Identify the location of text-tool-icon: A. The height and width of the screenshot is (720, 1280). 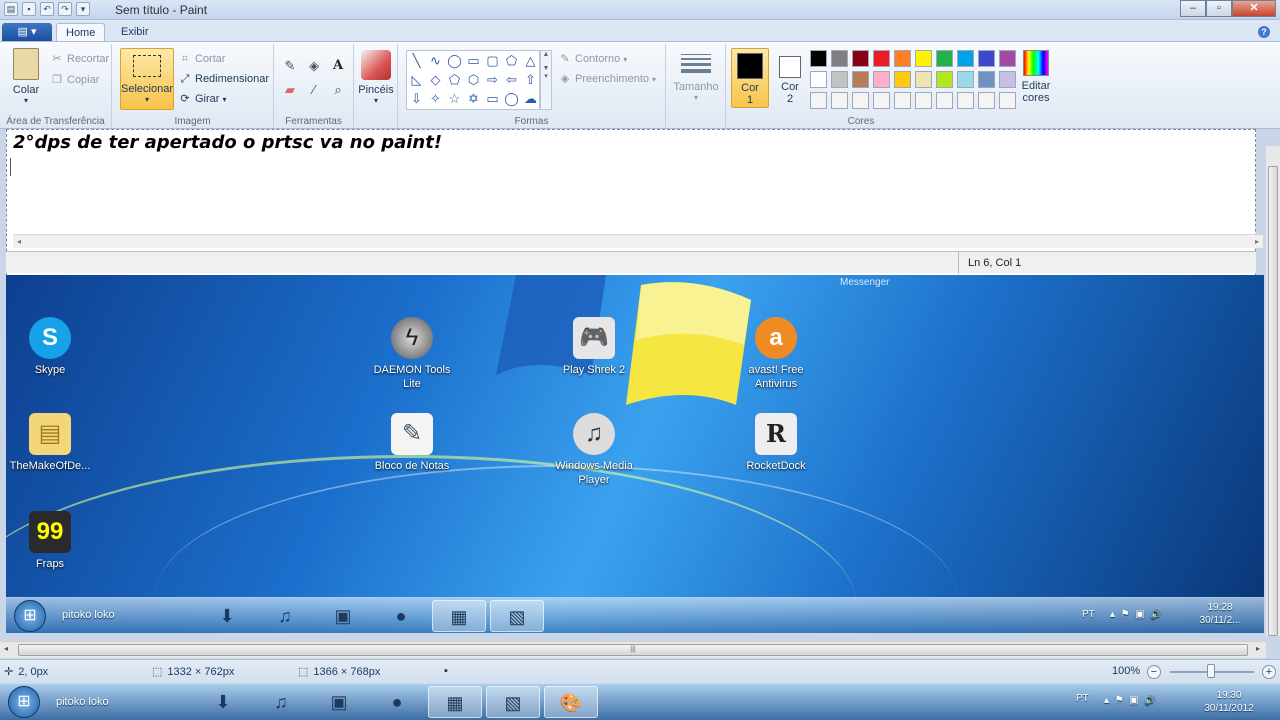
(338, 66).